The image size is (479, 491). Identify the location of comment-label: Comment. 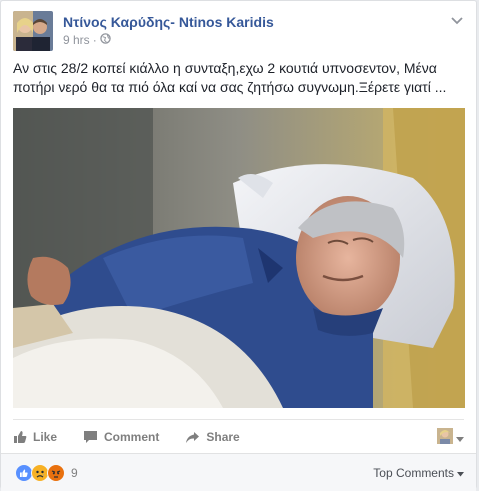
(132, 437).